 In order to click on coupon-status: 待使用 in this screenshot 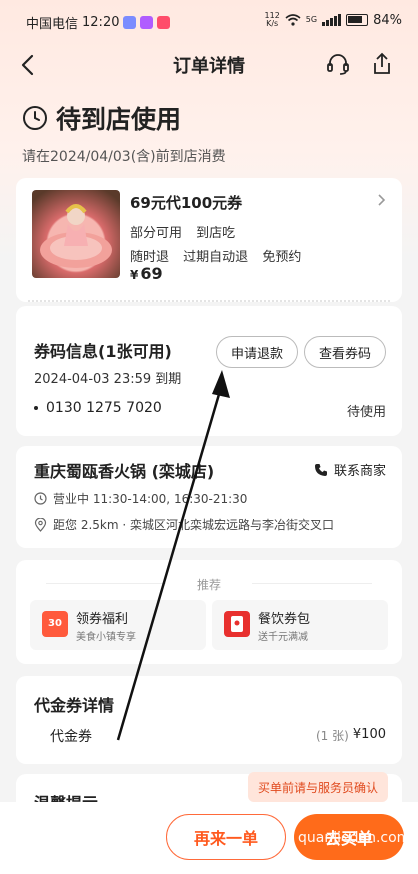, I will do `click(366, 412)`.